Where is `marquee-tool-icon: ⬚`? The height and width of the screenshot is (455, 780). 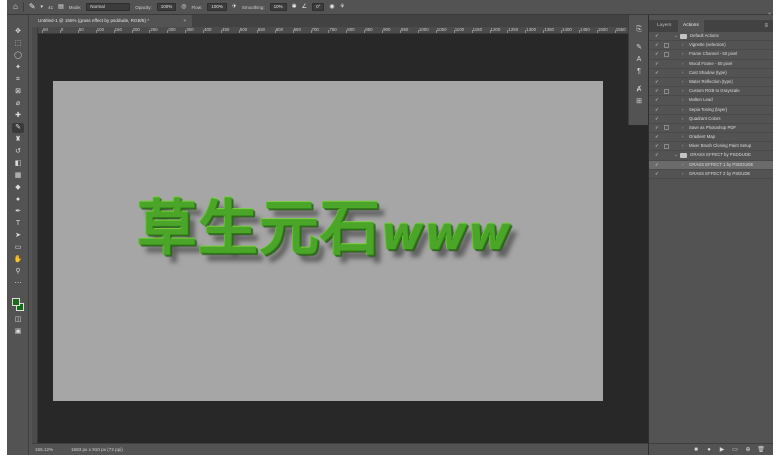 marquee-tool-icon: ⬚ is located at coordinates (18, 44).